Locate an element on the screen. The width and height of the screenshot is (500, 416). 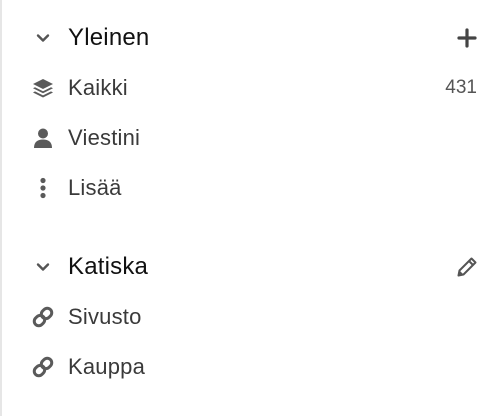
pencil-icon is located at coordinates (467, 267).